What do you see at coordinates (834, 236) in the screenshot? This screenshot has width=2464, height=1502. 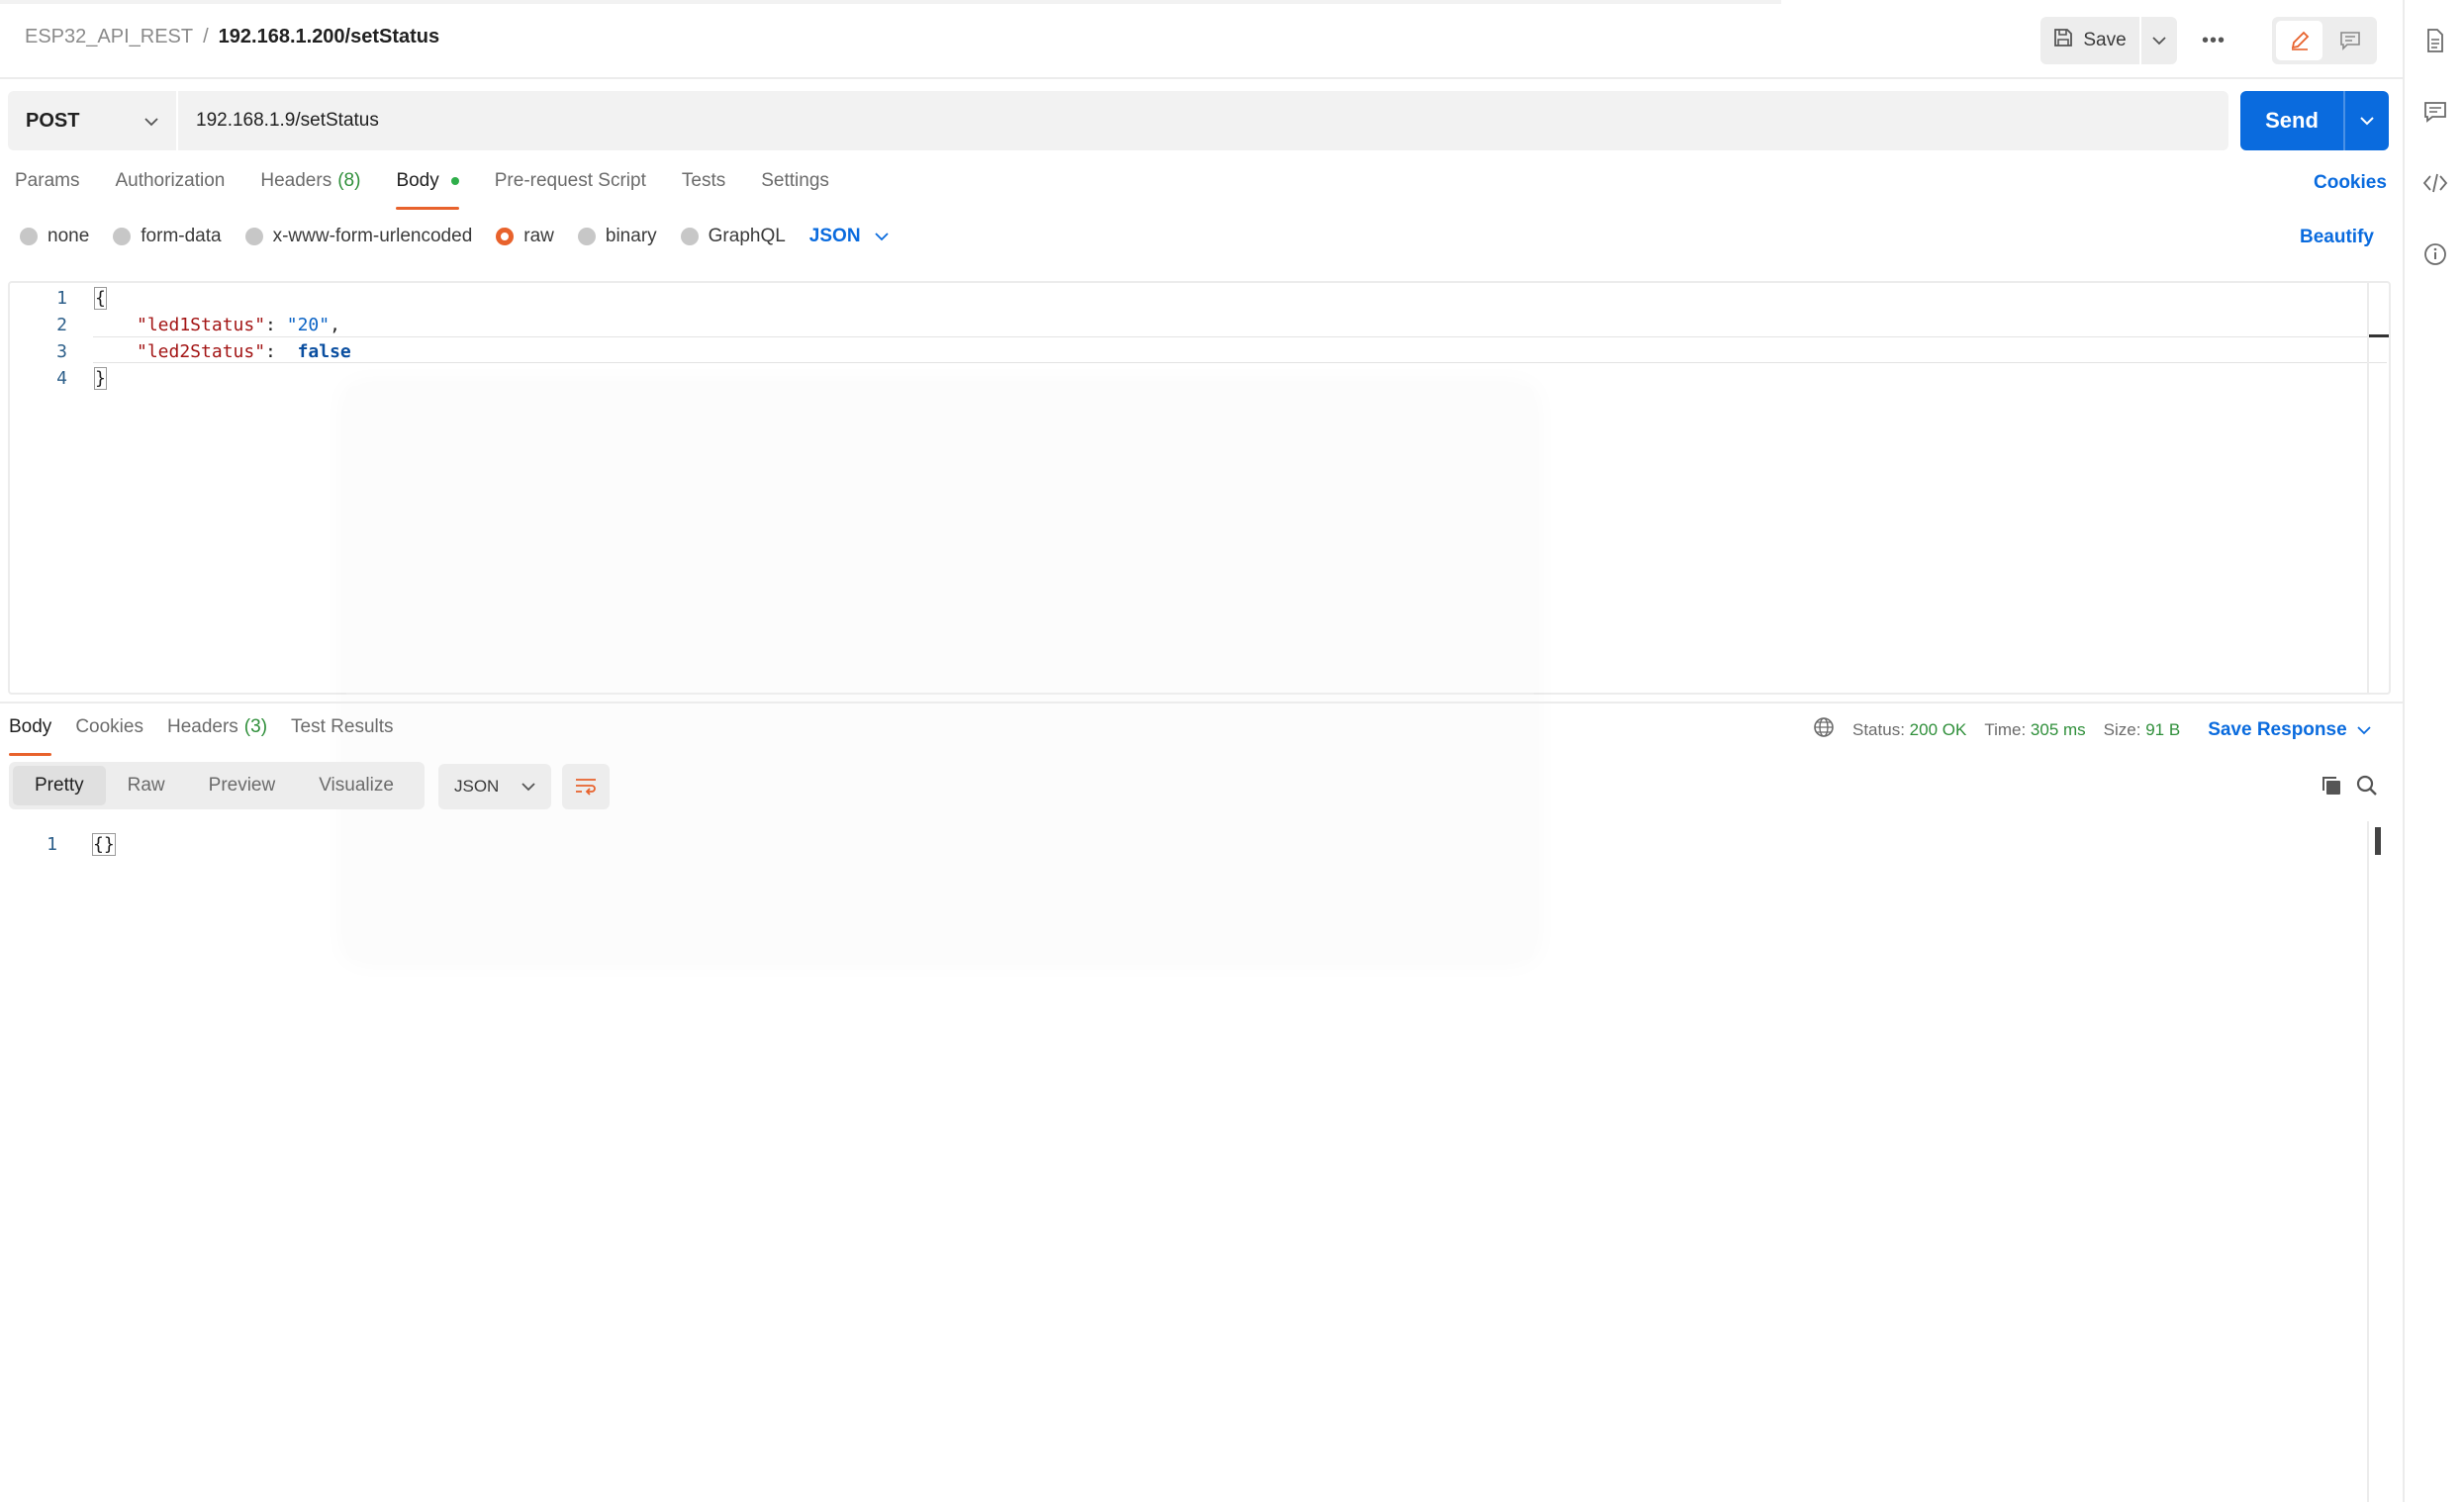 I see `body-language-value: JSON` at bounding box center [834, 236].